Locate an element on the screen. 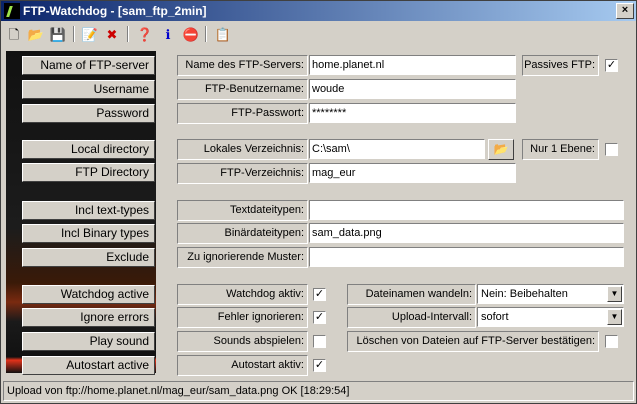 The width and height of the screenshot is (637, 404). ftp-directory-label: FTP-Verzeichnis: is located at coordinates (242, 173).